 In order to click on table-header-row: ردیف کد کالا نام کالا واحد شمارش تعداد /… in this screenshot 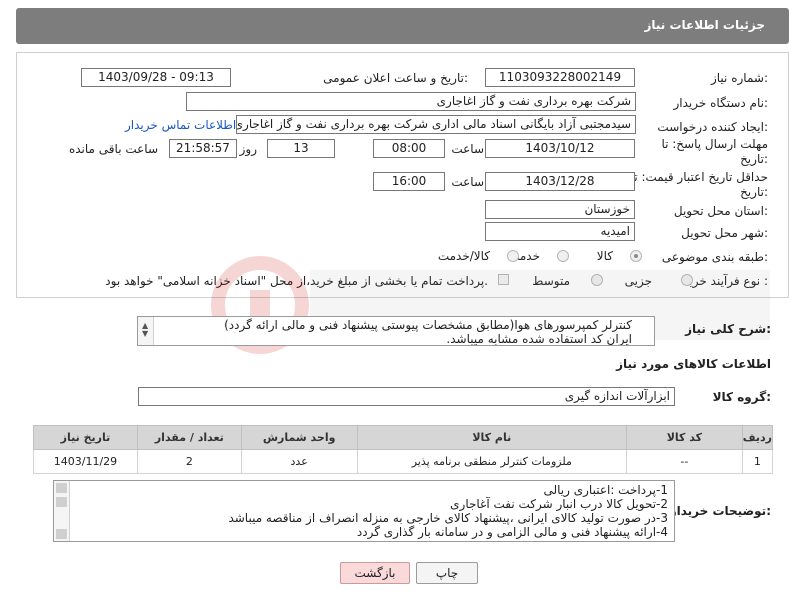, I will do `click(403, 437)`.